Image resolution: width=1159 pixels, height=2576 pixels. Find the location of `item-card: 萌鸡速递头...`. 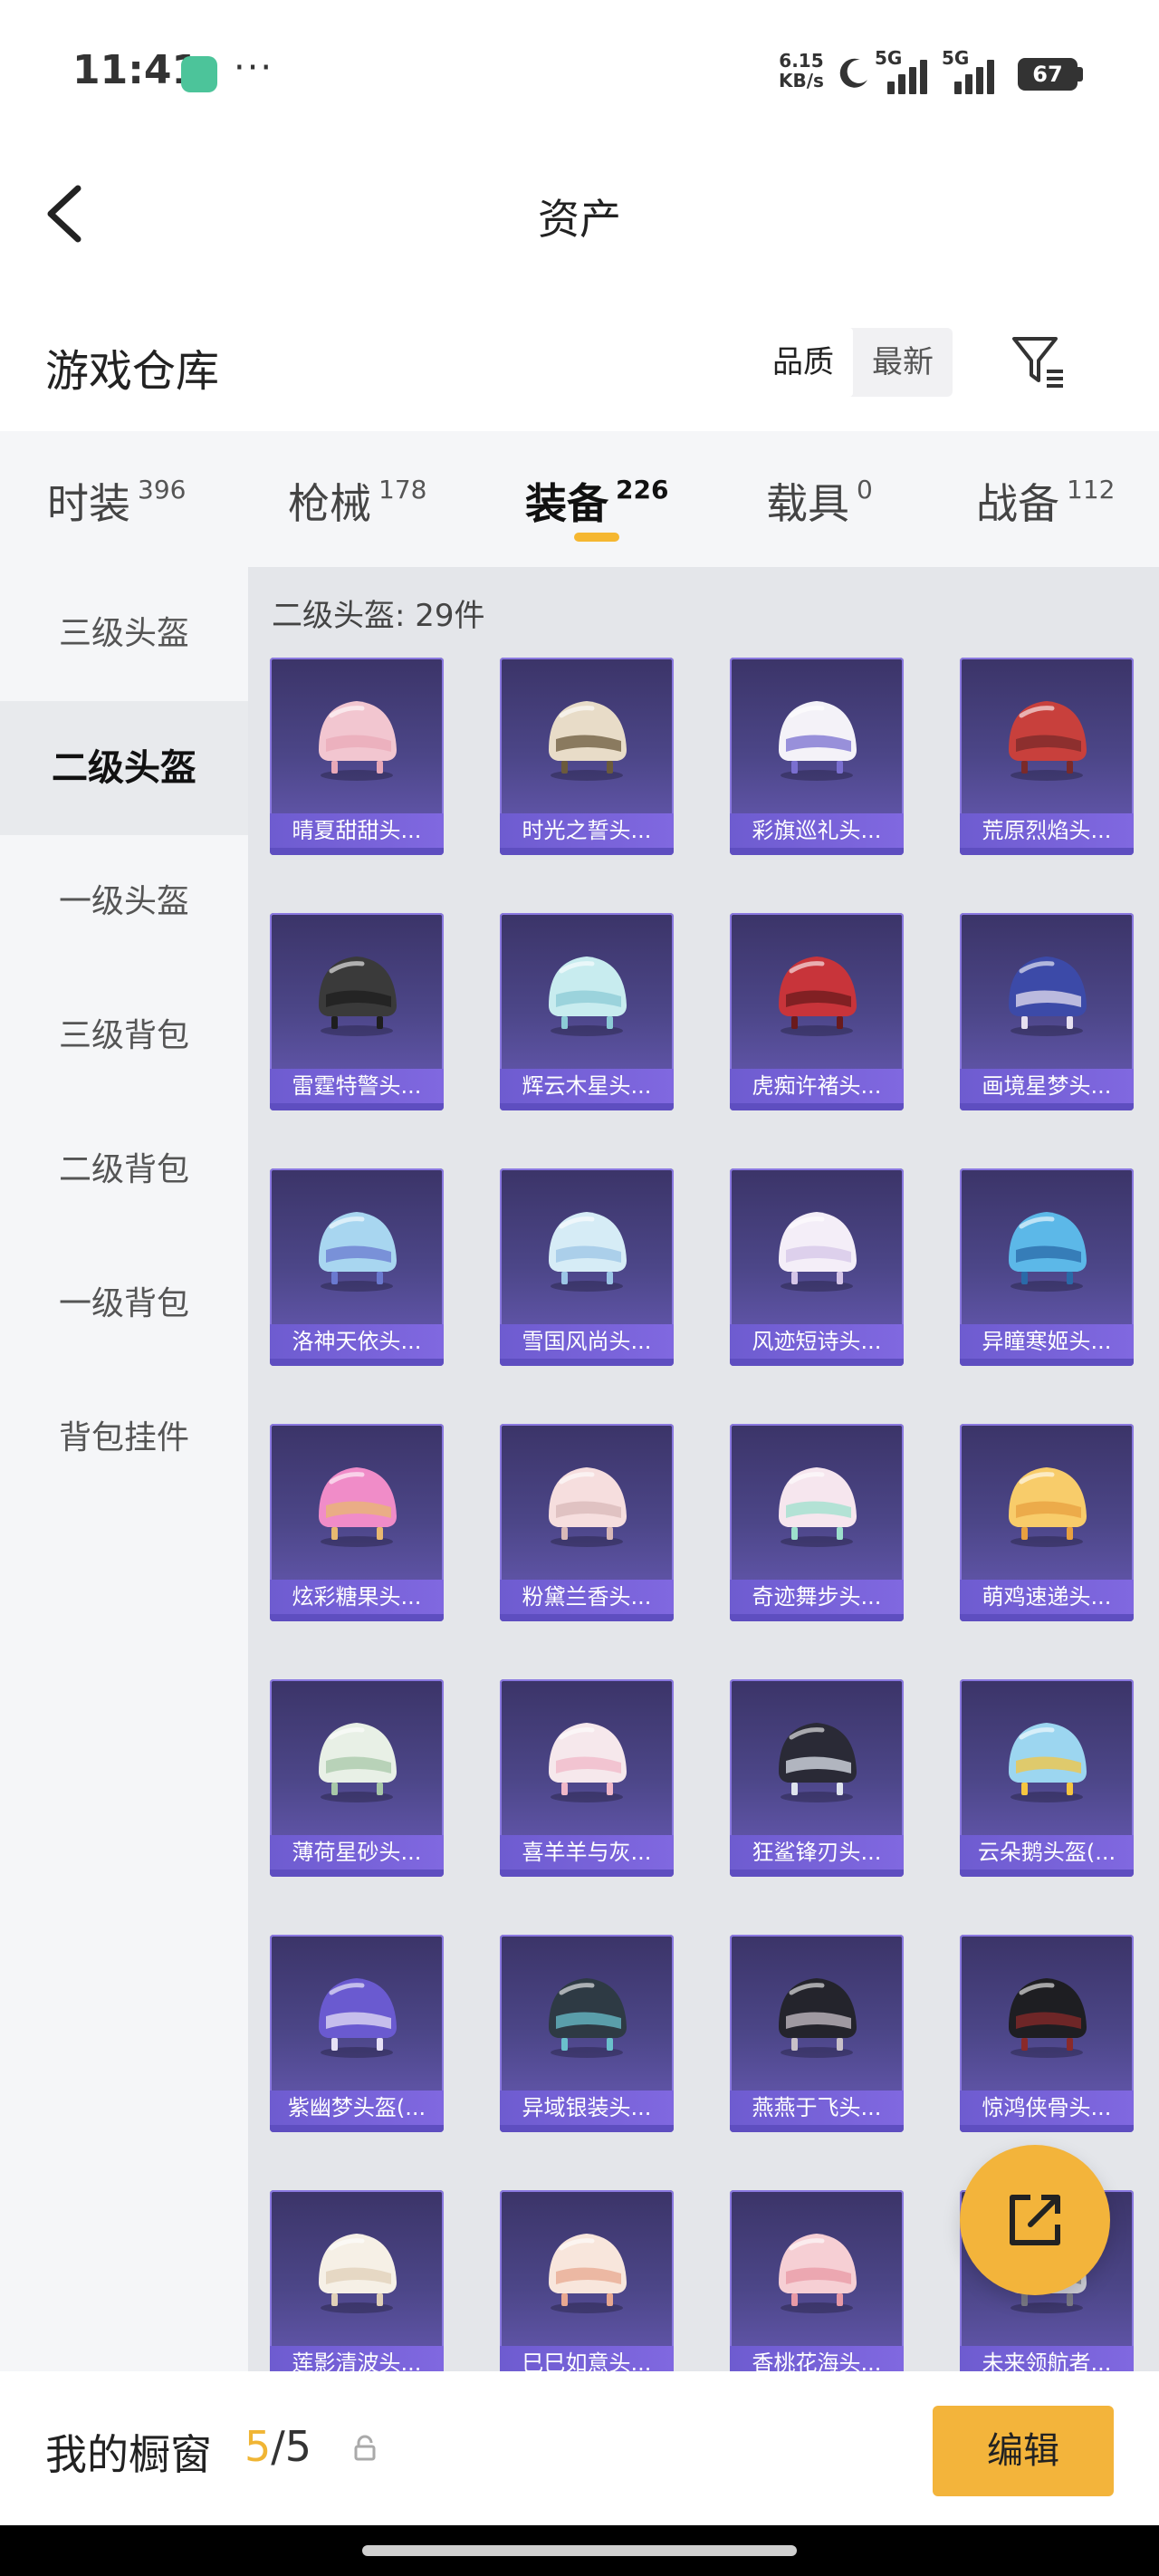

item-card: 萌鸡速递头... is located at coordinates (1047, 1522).